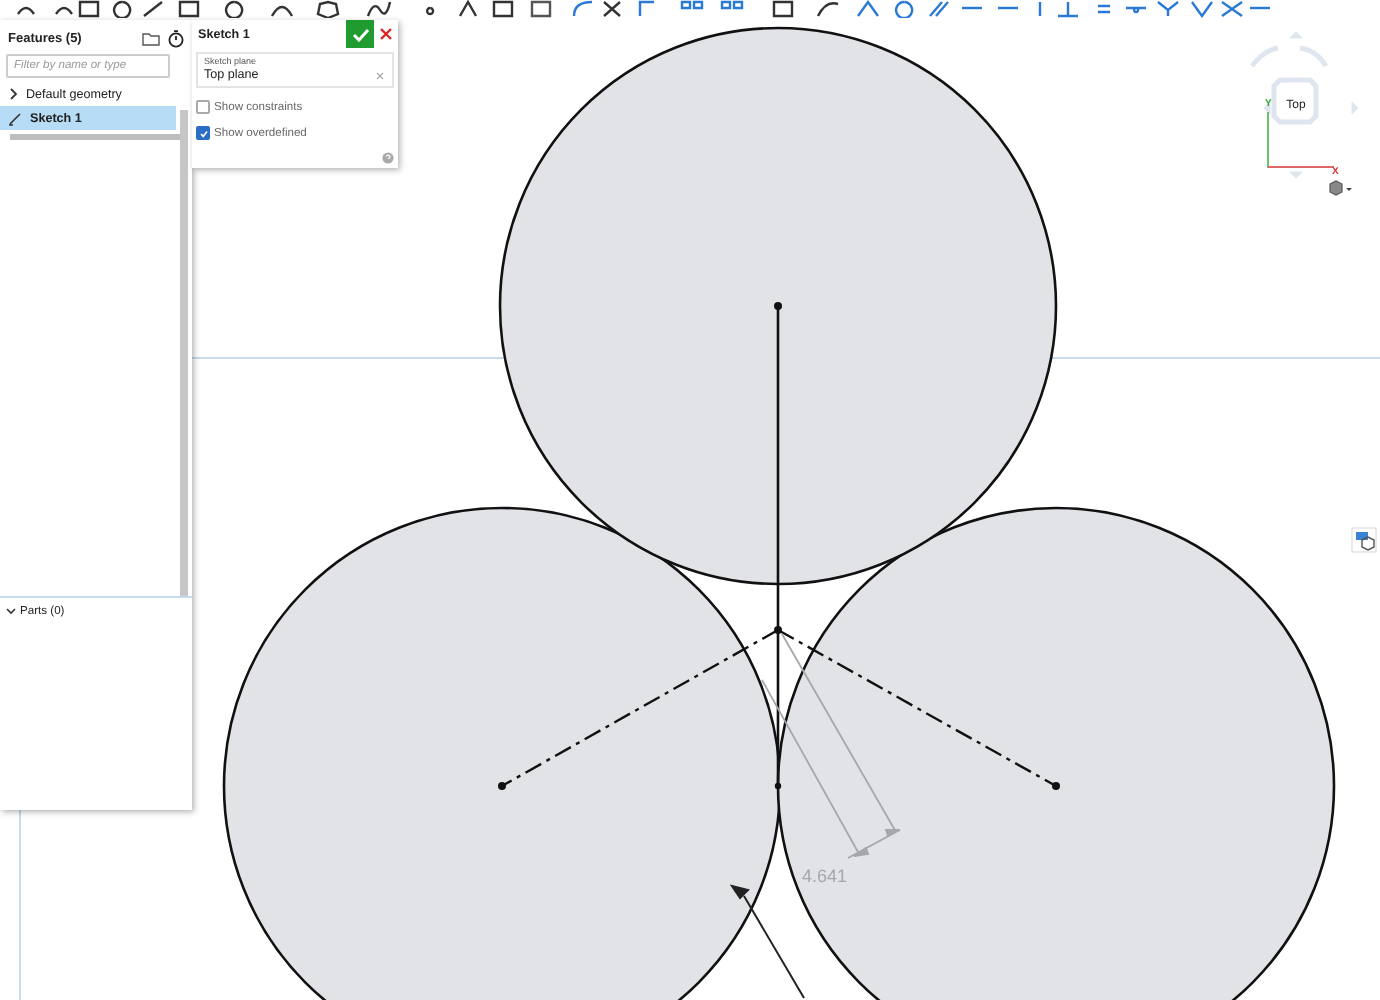 The height and width of the screenshot is (1000, 1380). I want to click on parallel-icon, so click(939, 9).